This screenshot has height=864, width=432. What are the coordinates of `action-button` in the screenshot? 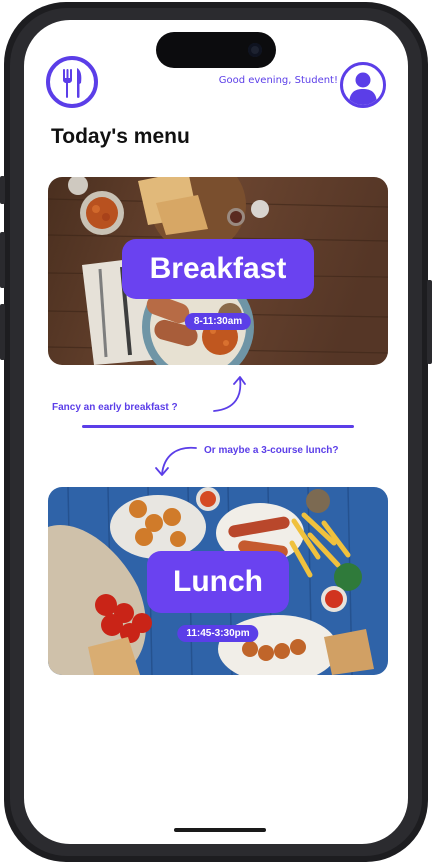 It's located at (2, 190).